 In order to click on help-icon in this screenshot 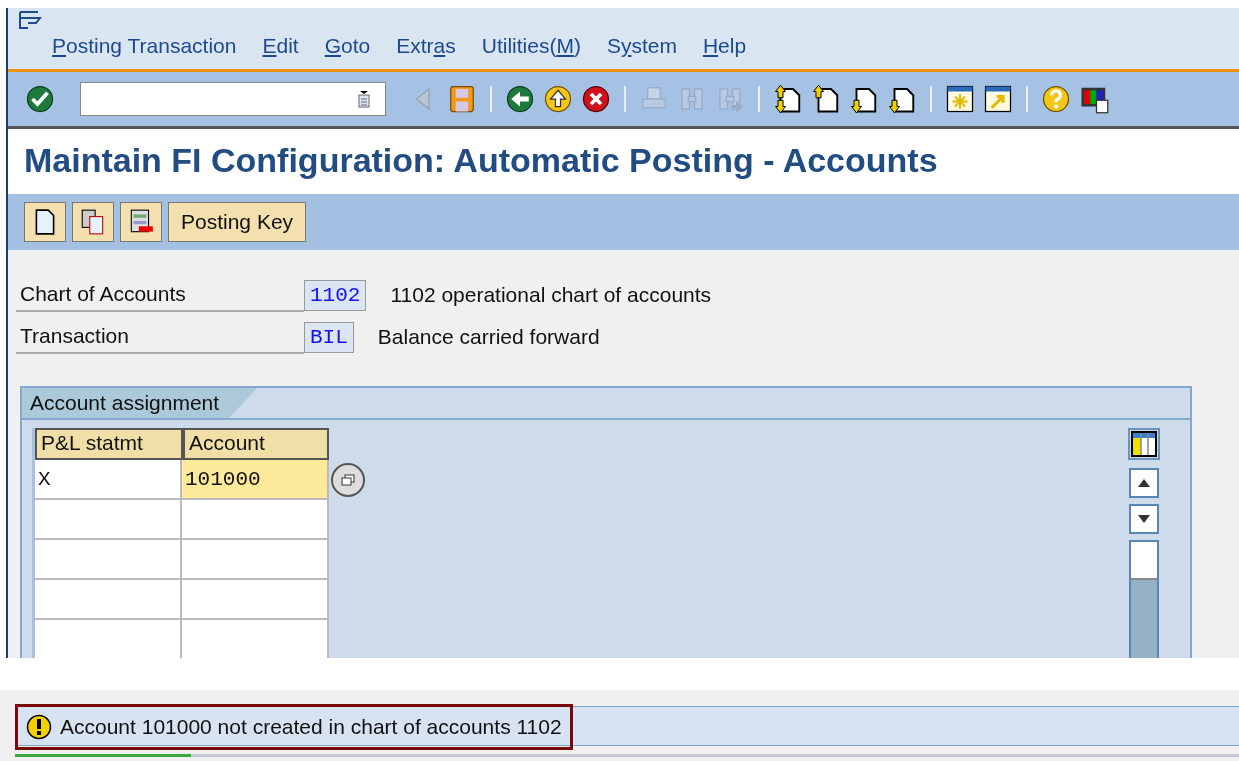, I will do `click(1056, 99)`.